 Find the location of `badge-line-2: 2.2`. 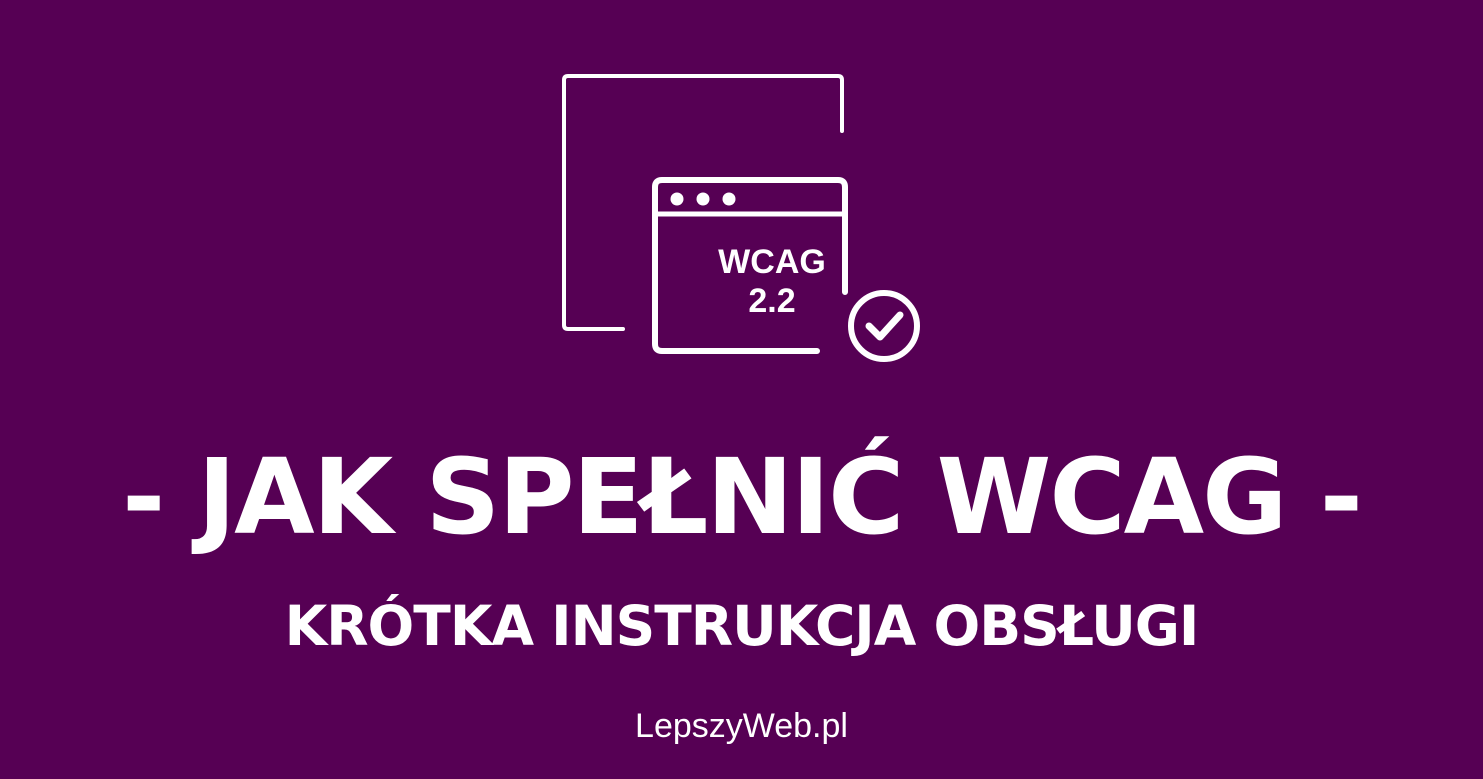

badge-line-2: 2.2 is located at coordinates (771, 301).